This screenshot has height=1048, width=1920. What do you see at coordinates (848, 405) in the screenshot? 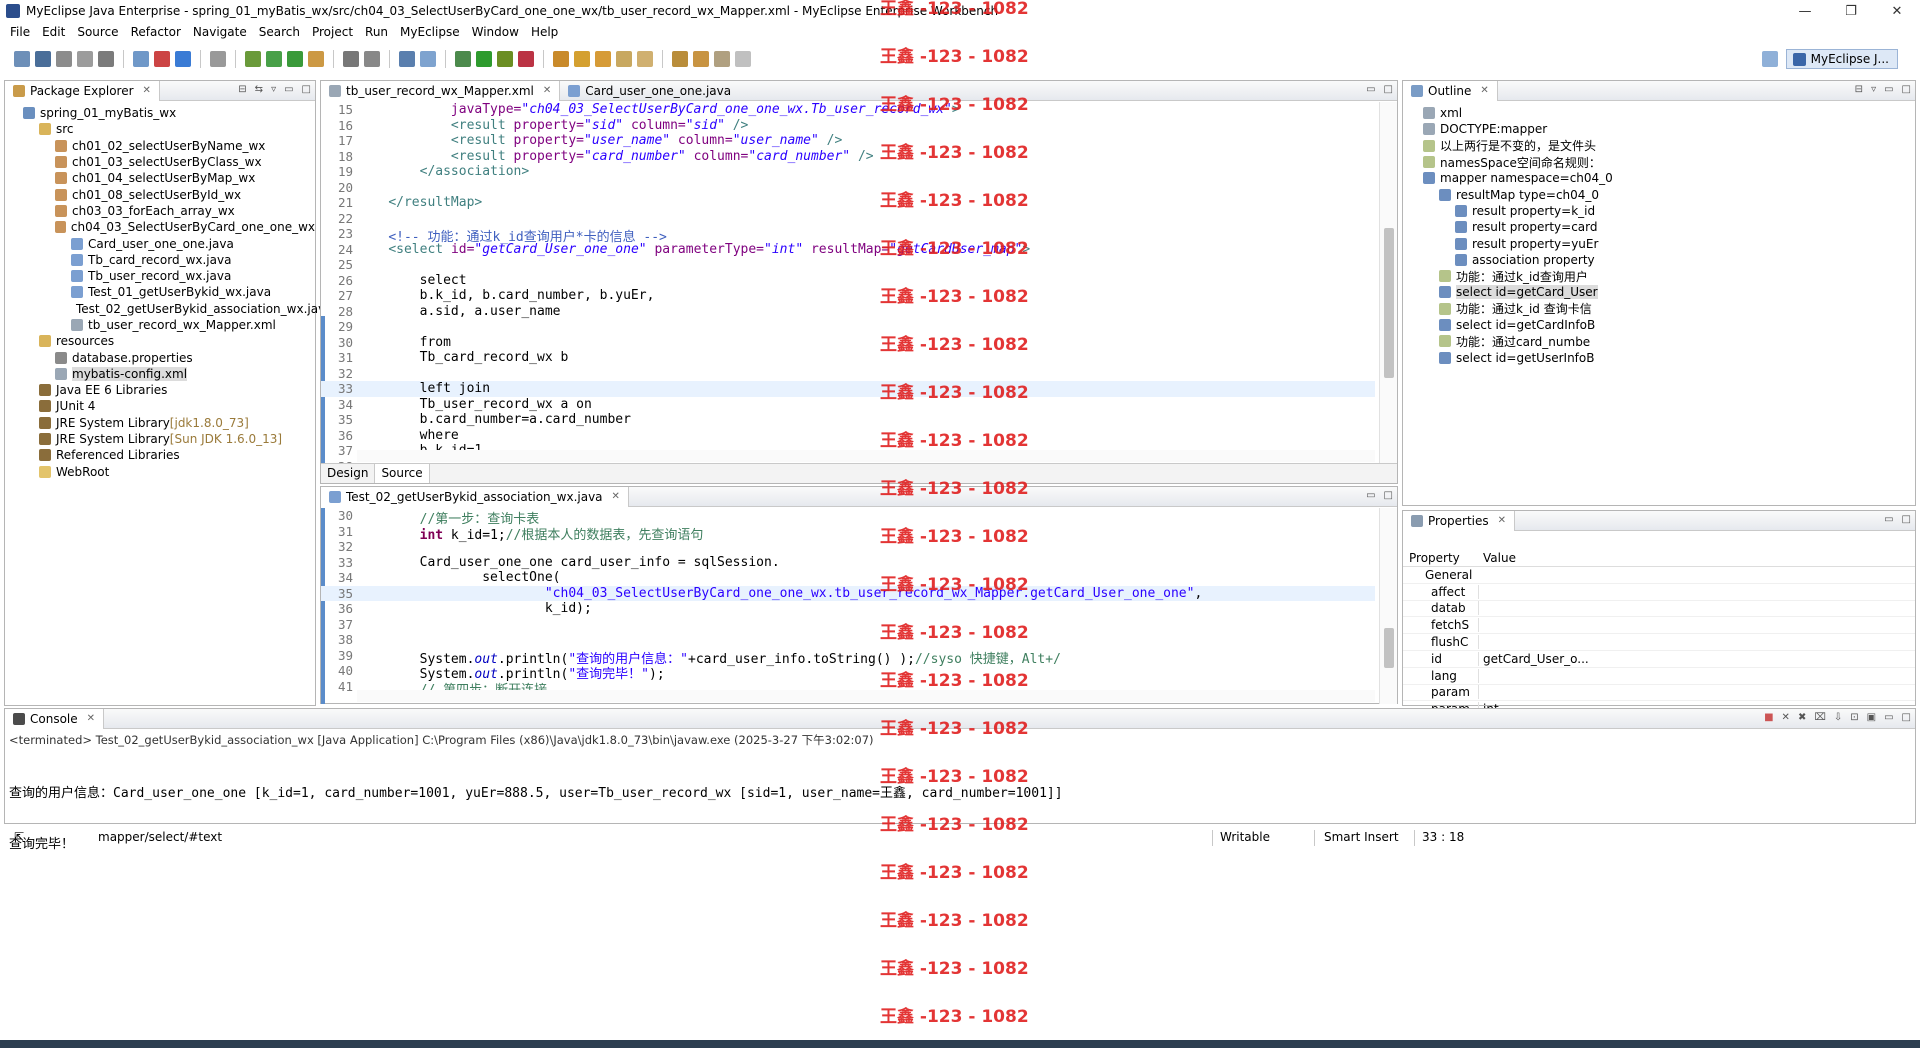
I see `code-line: 34 Tb_user_record_wx a on` at bounding box center [848, 405].